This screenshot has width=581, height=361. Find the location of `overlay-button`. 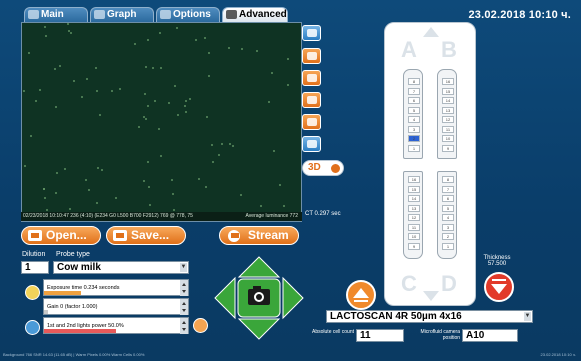

overlay-button is located at coordinates (311, 100).